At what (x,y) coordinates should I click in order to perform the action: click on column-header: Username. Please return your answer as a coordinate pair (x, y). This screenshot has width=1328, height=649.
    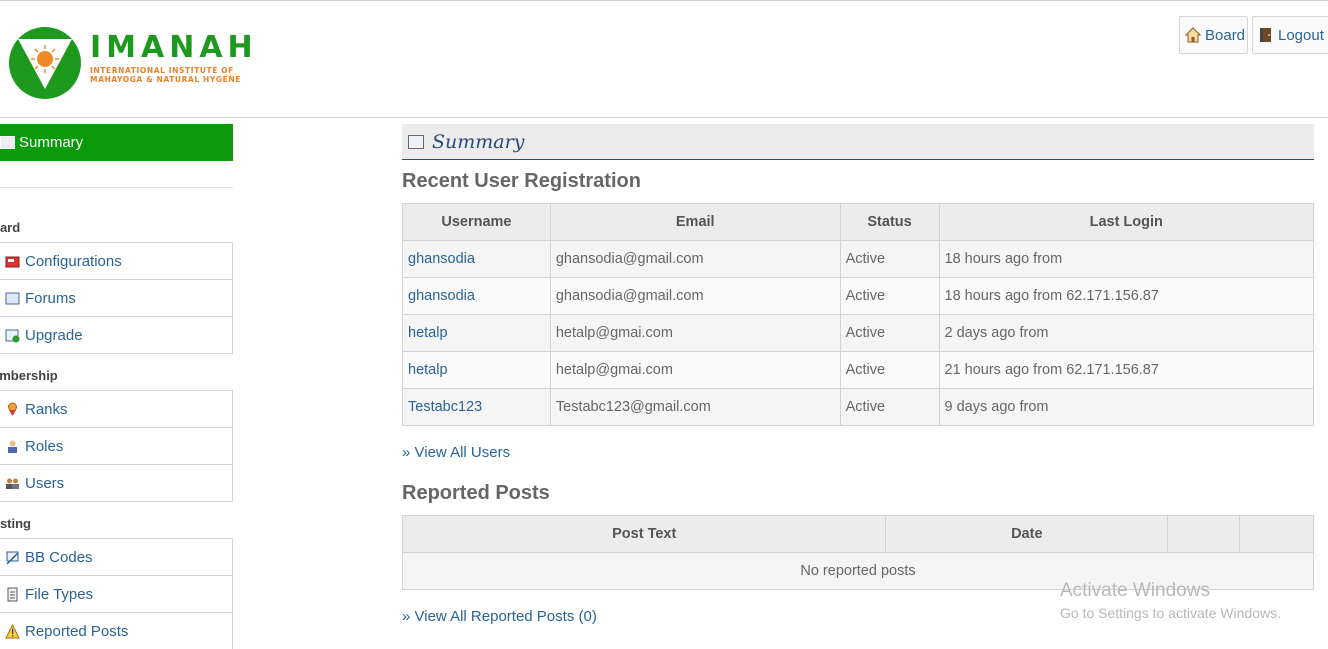
    Looking at the image, I should click on (476, 222).